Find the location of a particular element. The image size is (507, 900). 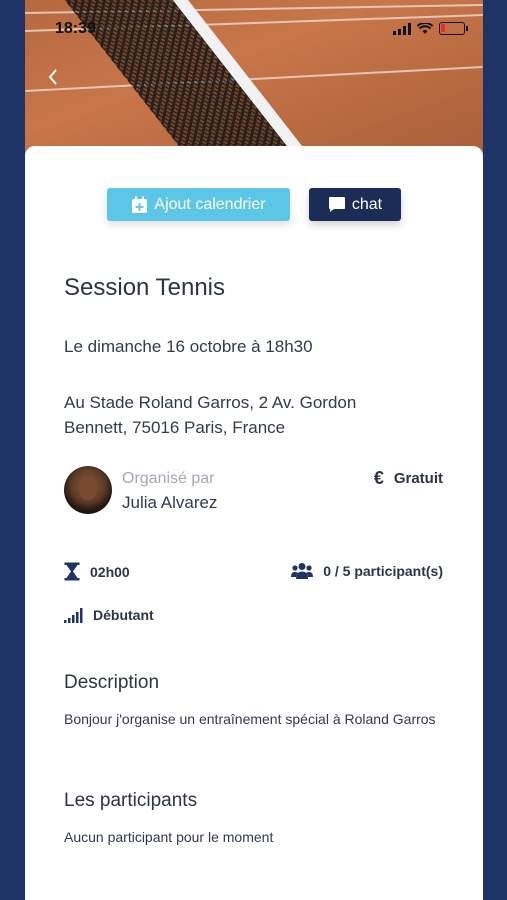

users-icon is located at coordinates (302, 571).